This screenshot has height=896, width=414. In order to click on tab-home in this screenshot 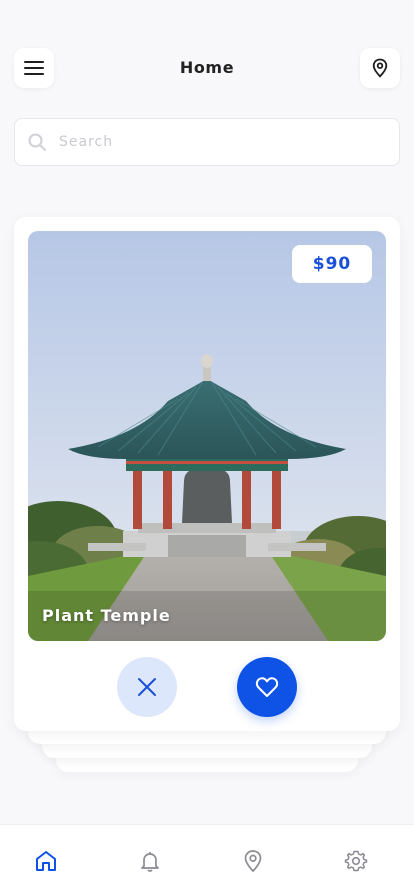, I will do `click(46, 861)`.